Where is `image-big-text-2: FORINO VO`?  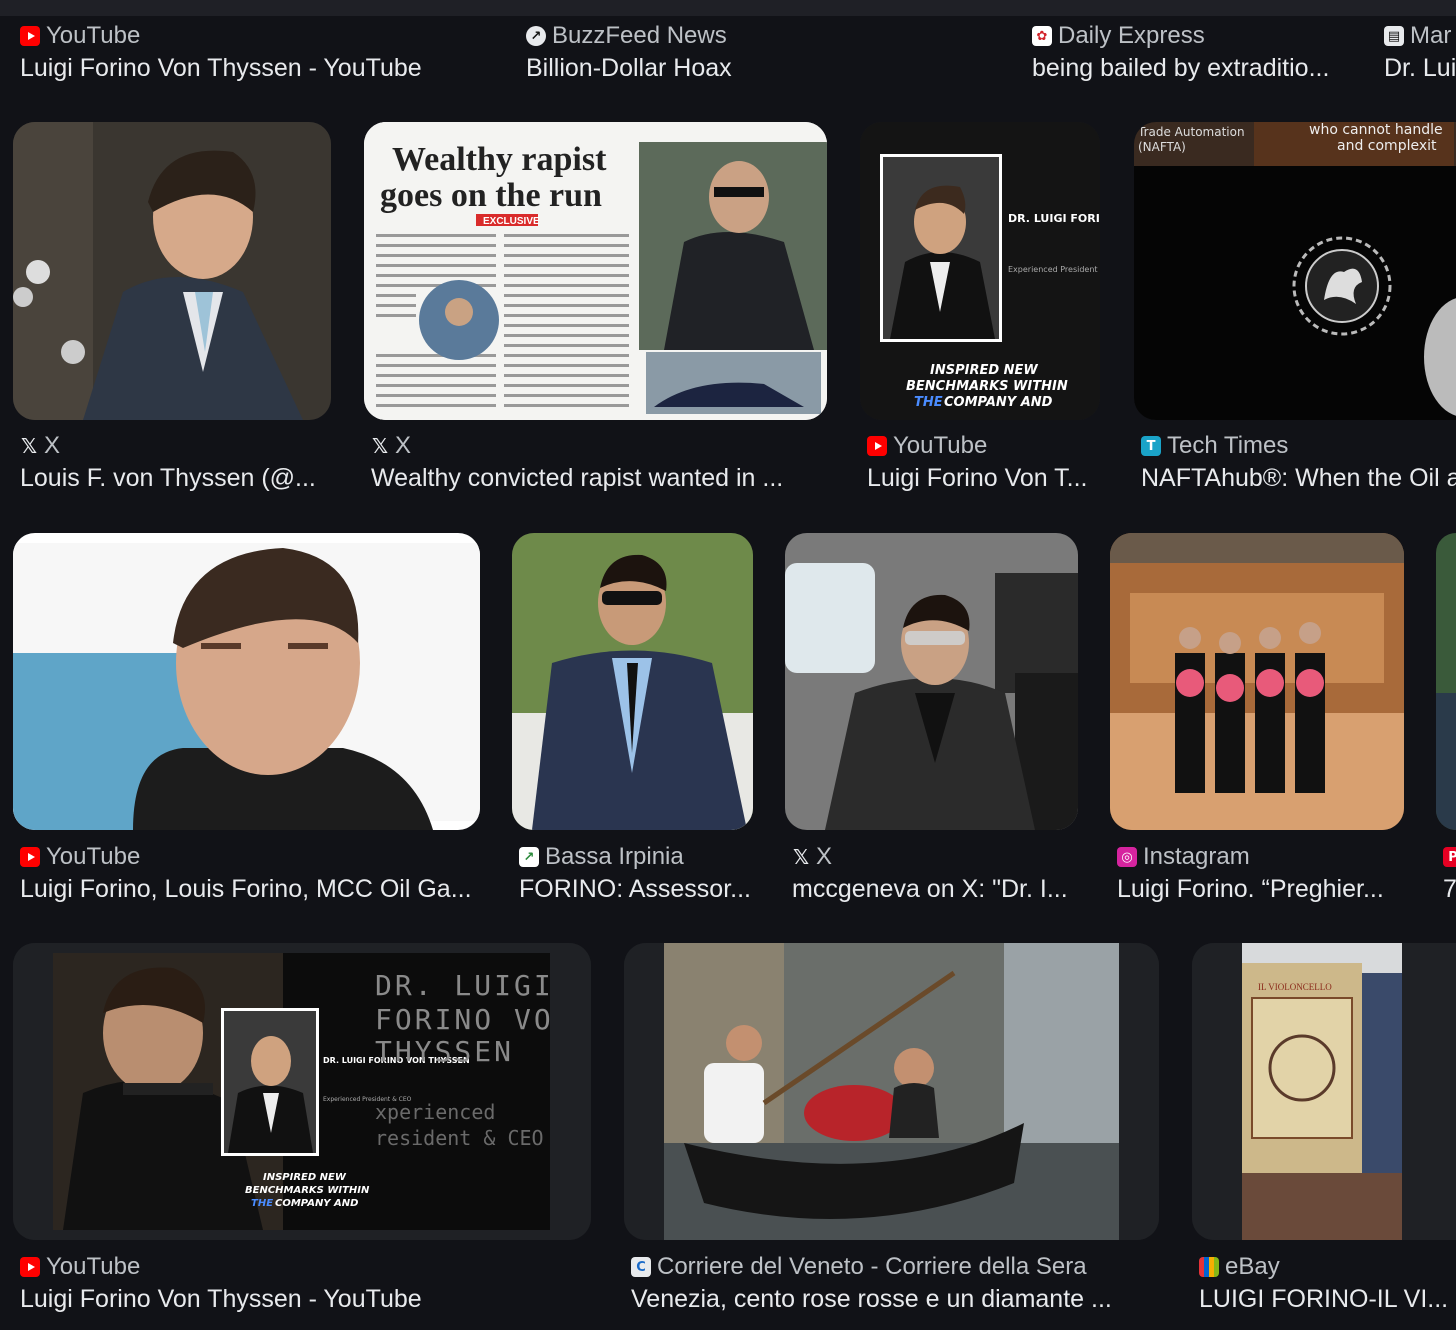 image-big-text-2: FORINO VO is located at coordinates (464, 1019).